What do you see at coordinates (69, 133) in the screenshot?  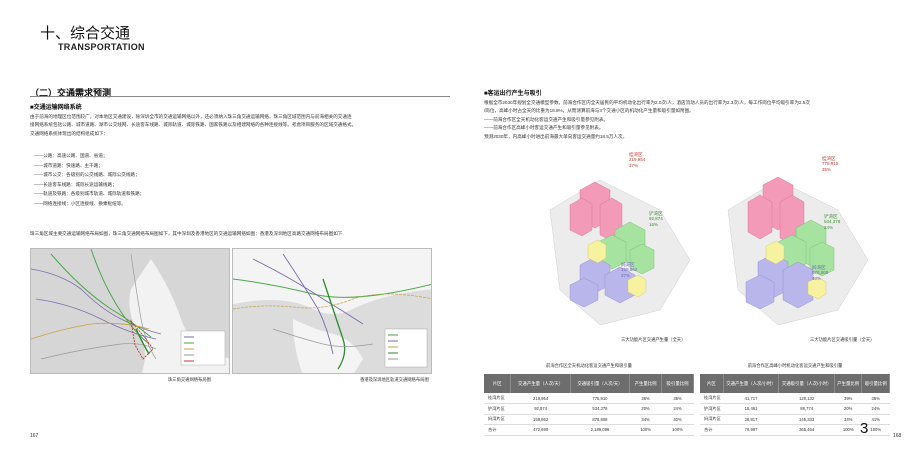 I see `intro-line: 交通网络系统体现出的结构组成如下：` at bounding box center [69, 133].